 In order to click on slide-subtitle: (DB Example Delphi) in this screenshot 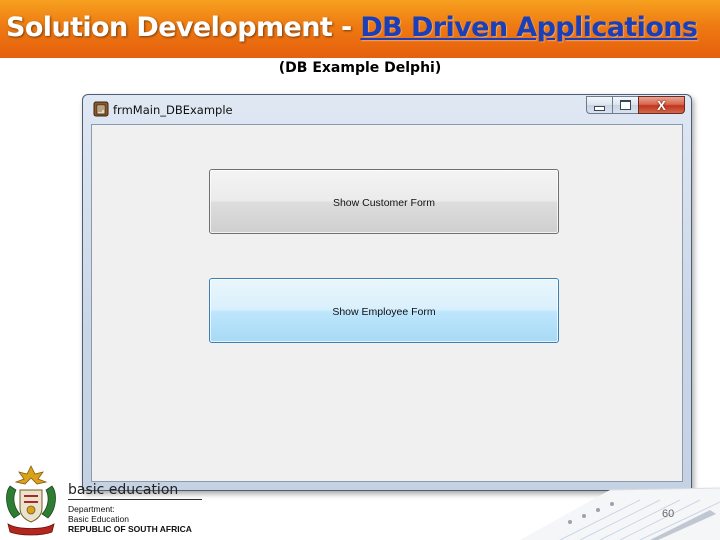, I will do `click(360, 68)`.